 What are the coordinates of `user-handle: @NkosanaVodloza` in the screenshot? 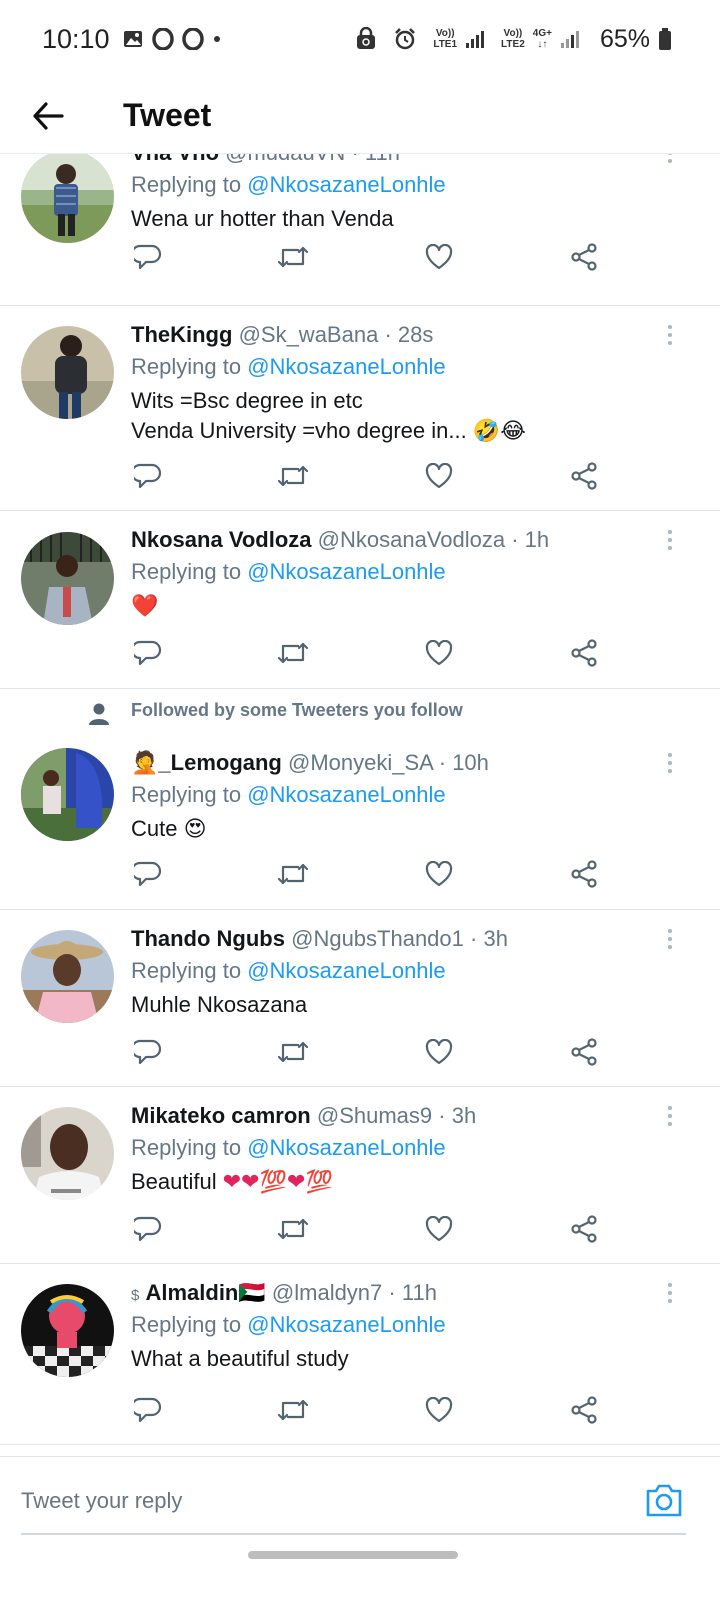 It's located at (411, 539).